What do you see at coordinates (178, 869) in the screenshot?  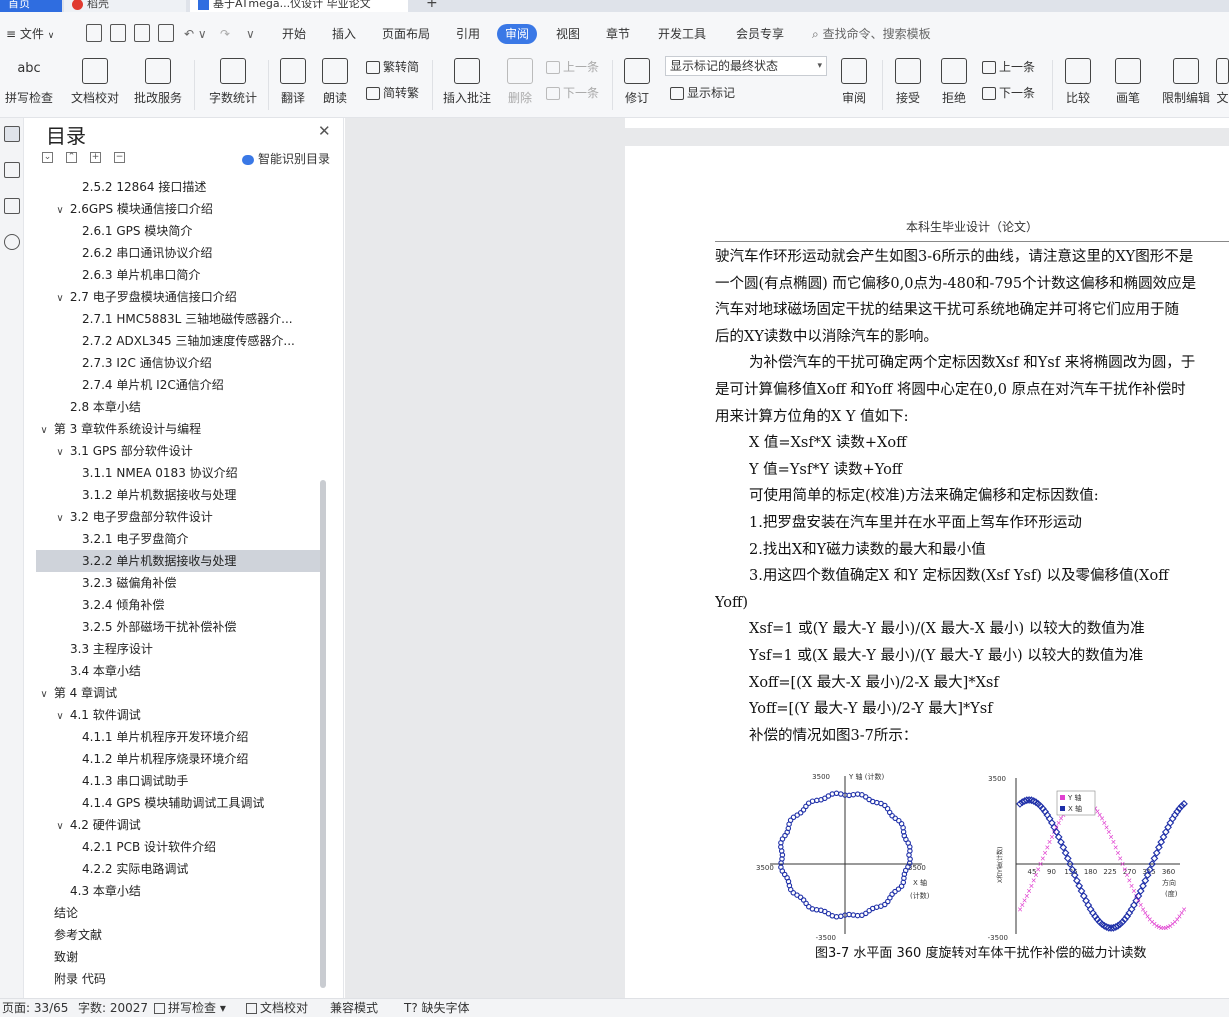 I see `toc-item: 4.2.2 实际电路调试` at bounding box center [178, 869].